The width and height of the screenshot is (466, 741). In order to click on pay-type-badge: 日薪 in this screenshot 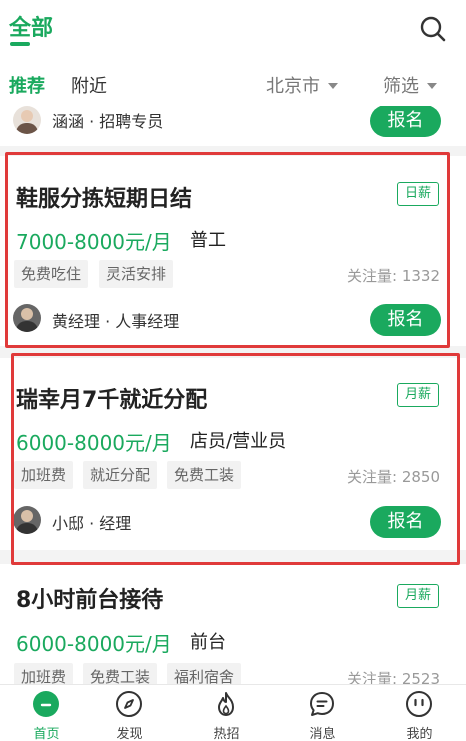, I will do `click(418, 194)`.